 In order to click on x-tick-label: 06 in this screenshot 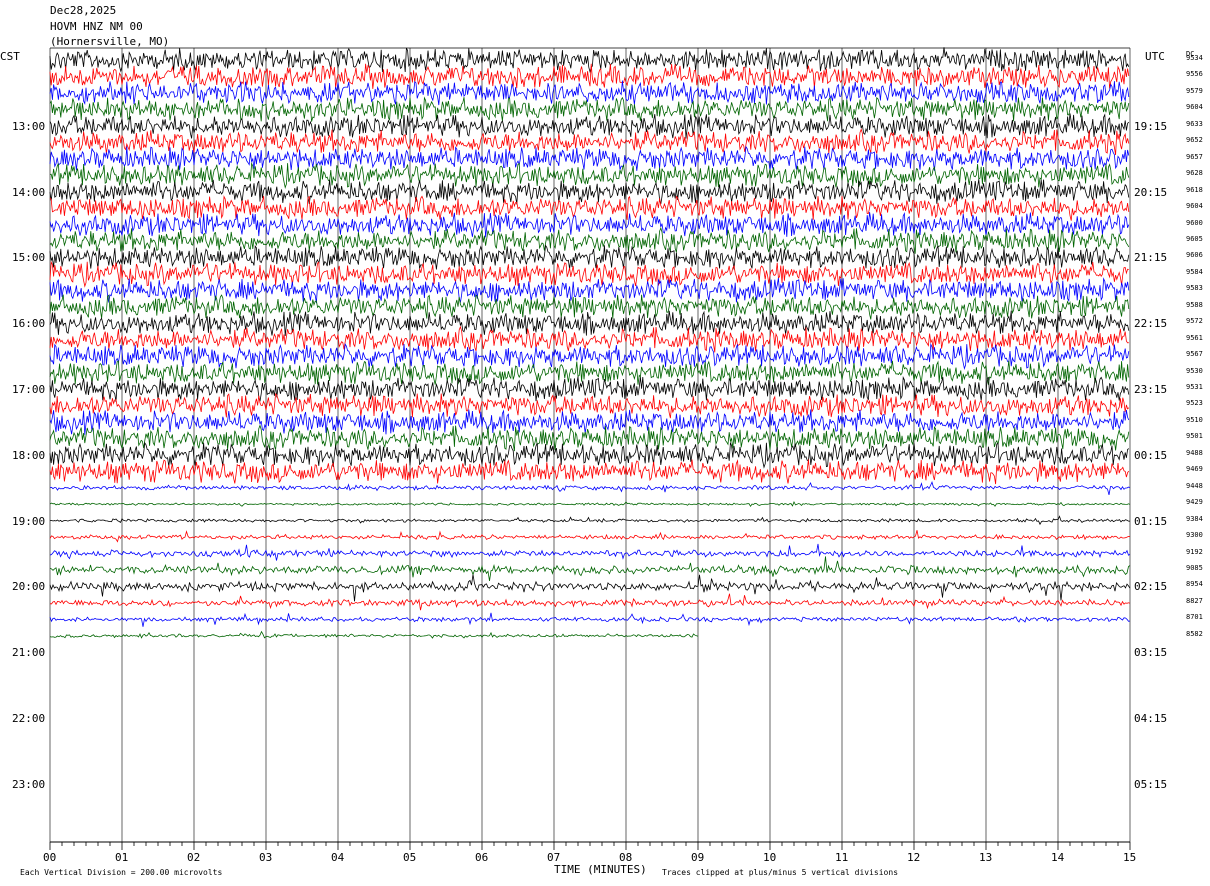, I will do `click(482, 857)`.